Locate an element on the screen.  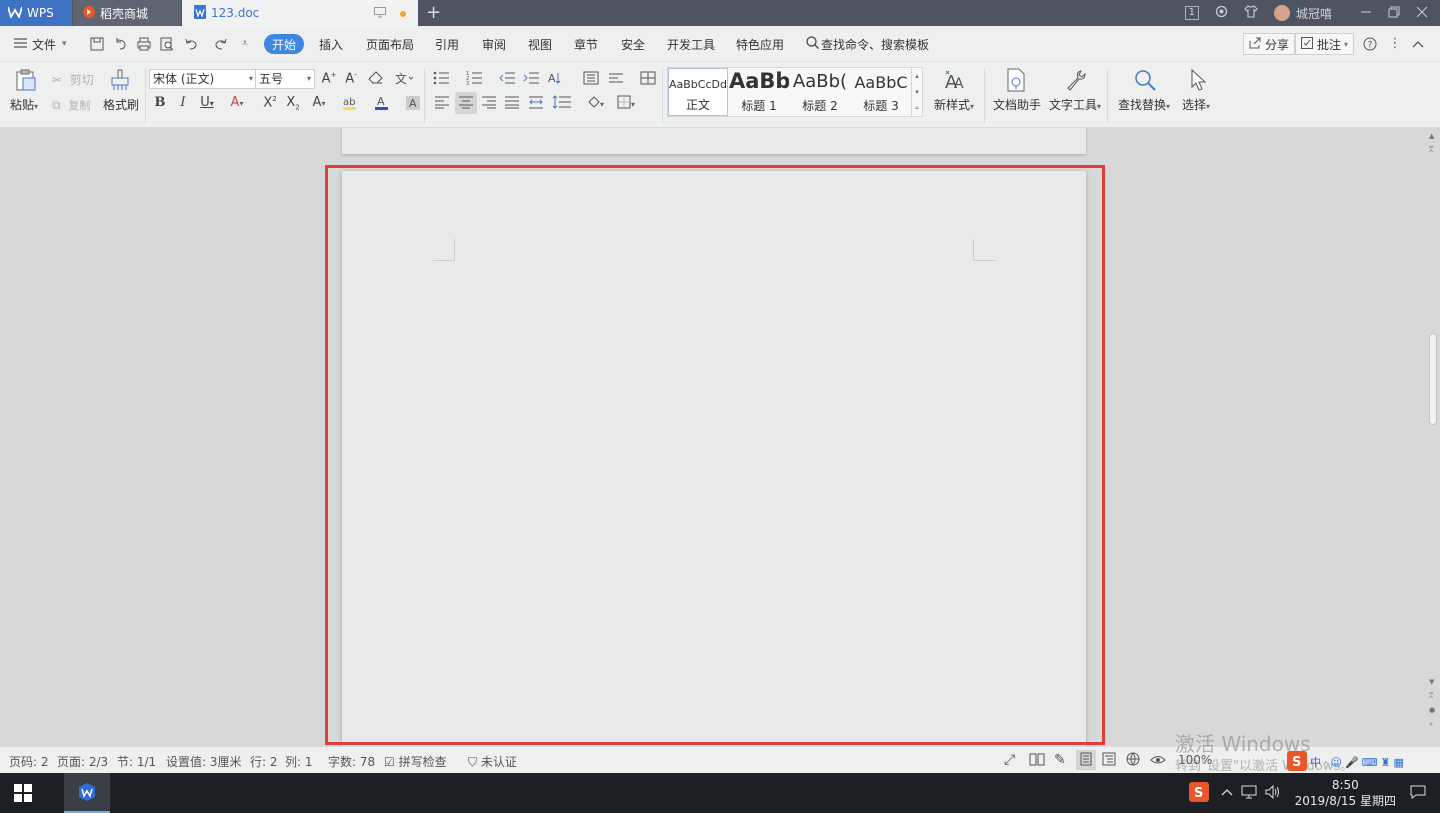
sogou-ime-icon: S is located at coordinates (1198, 793).